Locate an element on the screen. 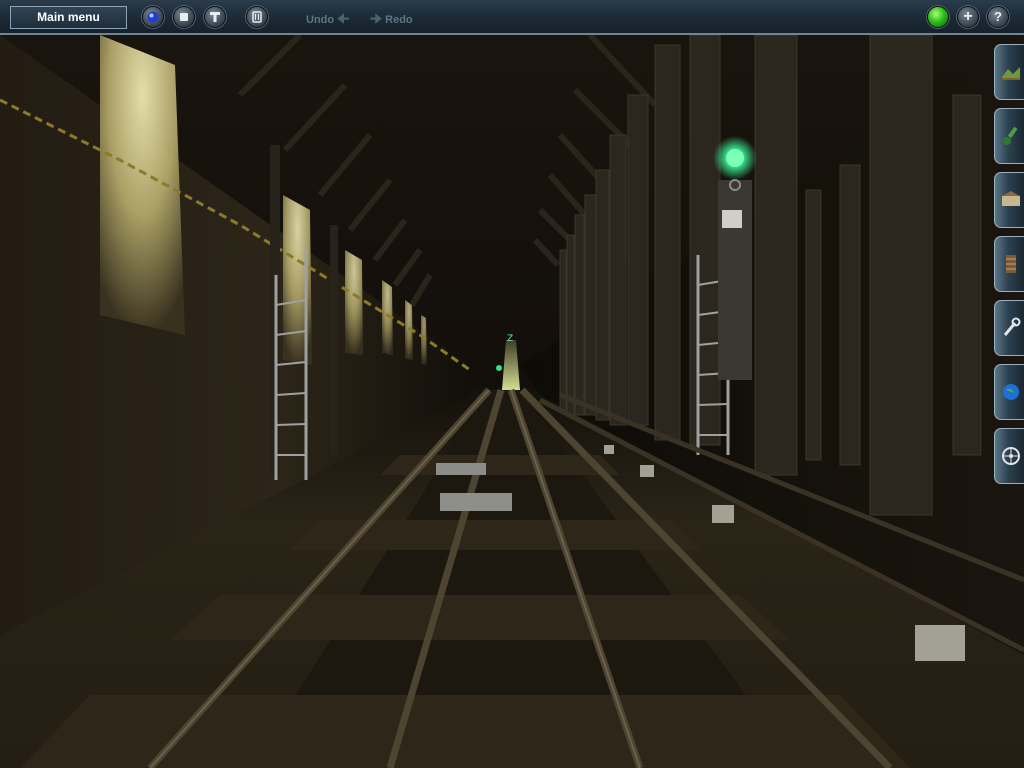  arrow-right-icon: 🠊 is located at coordinates (376, 18).